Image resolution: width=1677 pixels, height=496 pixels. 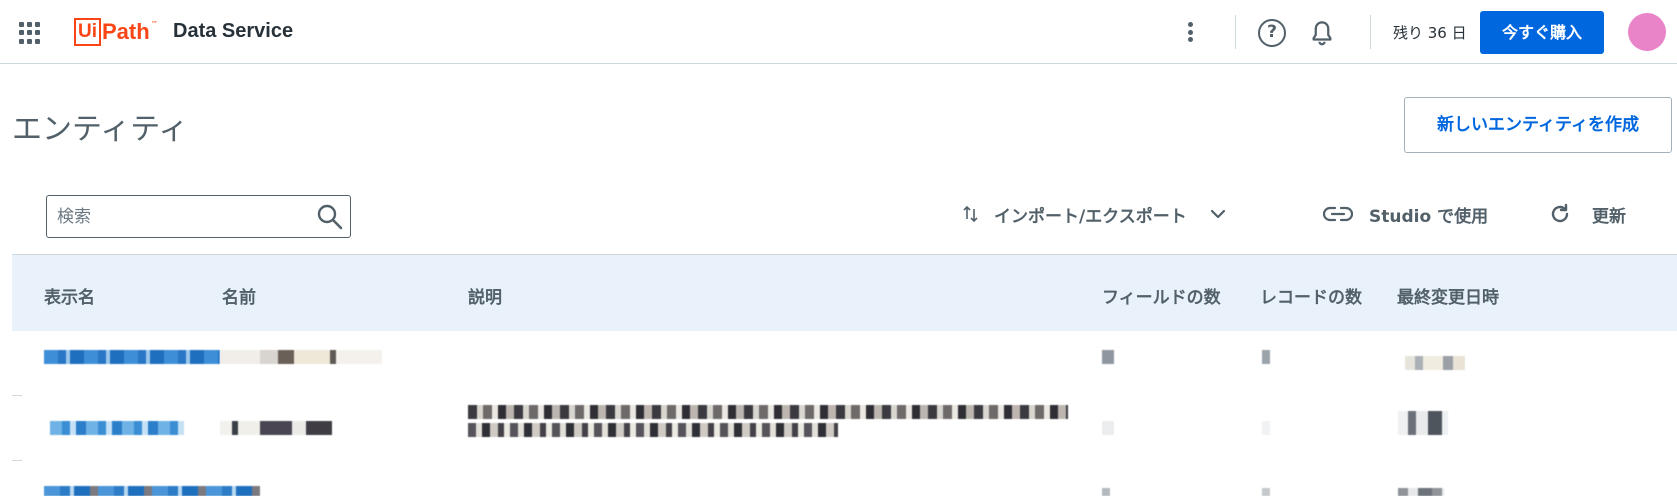 I want to click on swap-vertical-icon, so click(x=970, y=214).